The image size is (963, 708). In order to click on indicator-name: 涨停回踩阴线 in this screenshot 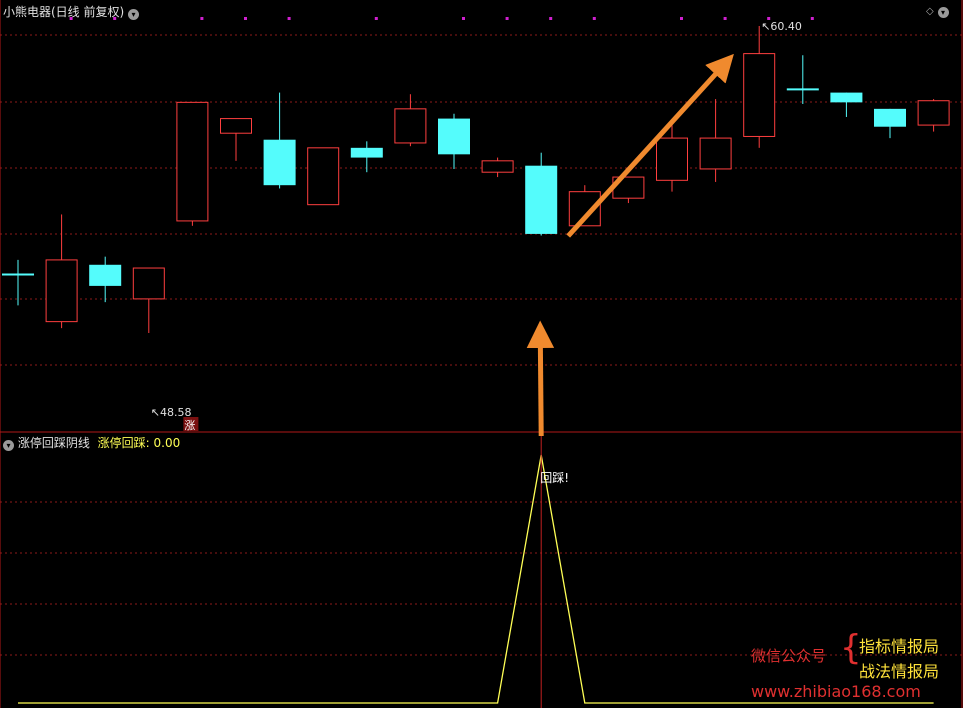, I will do `click(53, 443)`.